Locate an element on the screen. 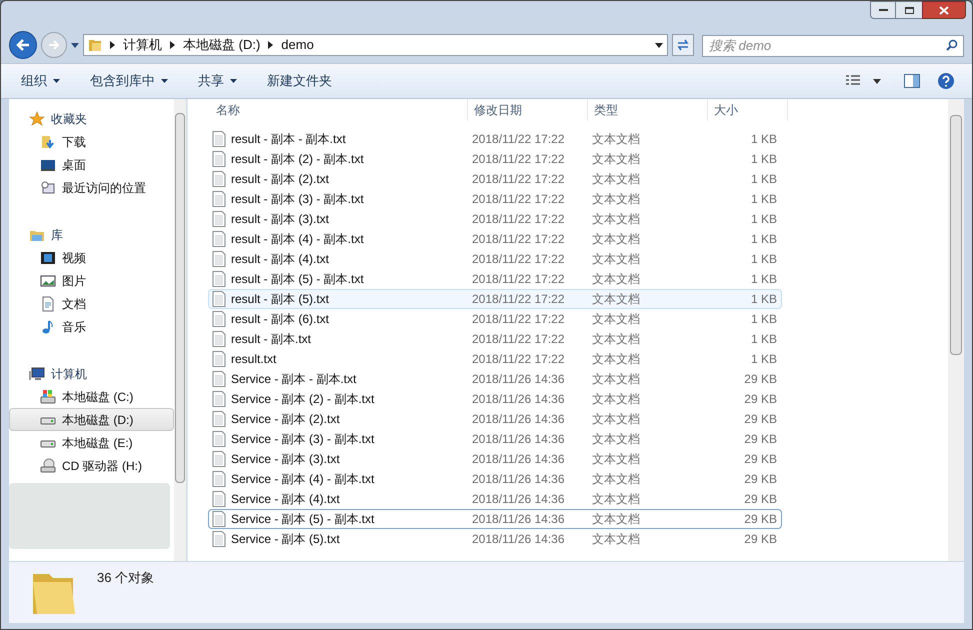  file-name: Service - 副本 (3) - 副本.txt is located at coordinates (302, 439).